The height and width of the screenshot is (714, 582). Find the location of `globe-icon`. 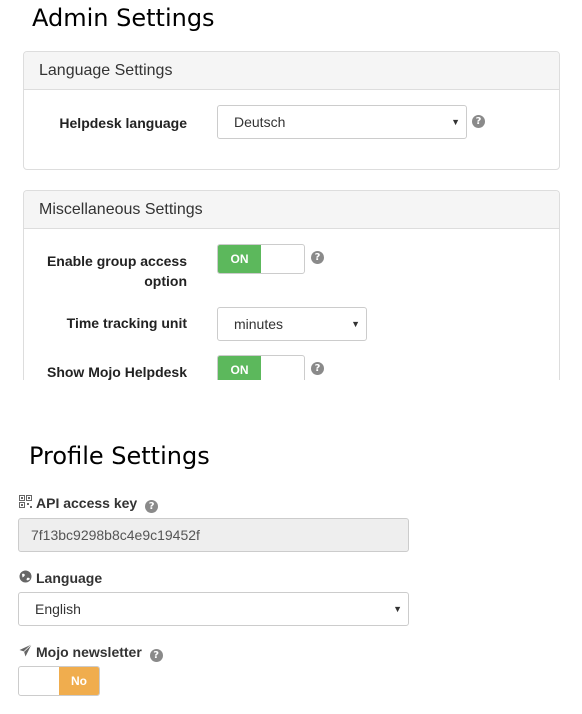

globe-icon is located at coordinates (25, 578).